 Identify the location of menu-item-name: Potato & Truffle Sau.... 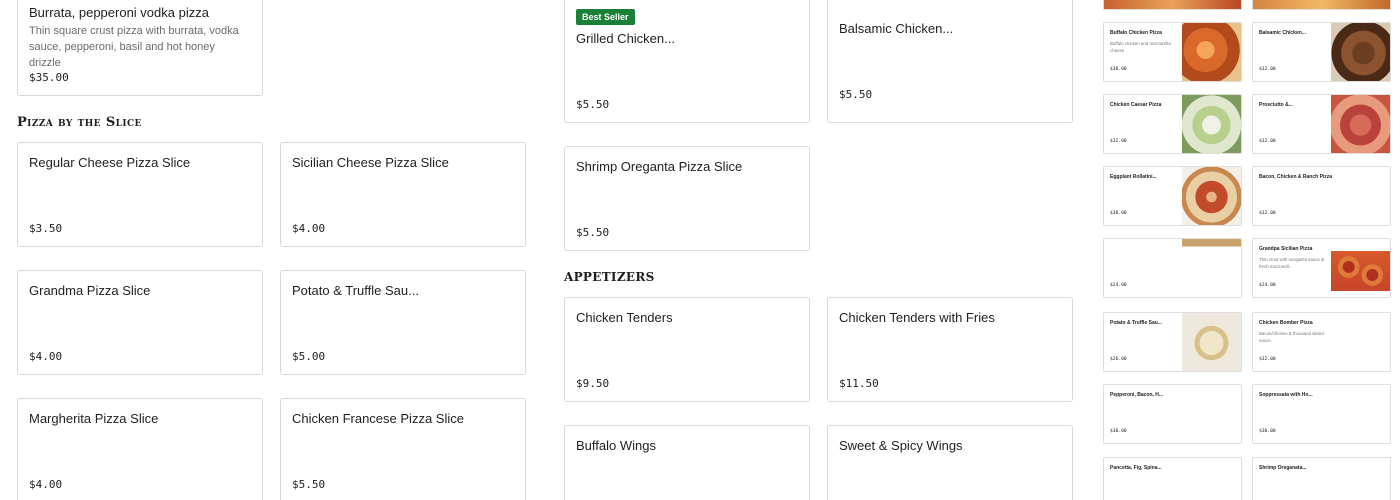
(355, 290).